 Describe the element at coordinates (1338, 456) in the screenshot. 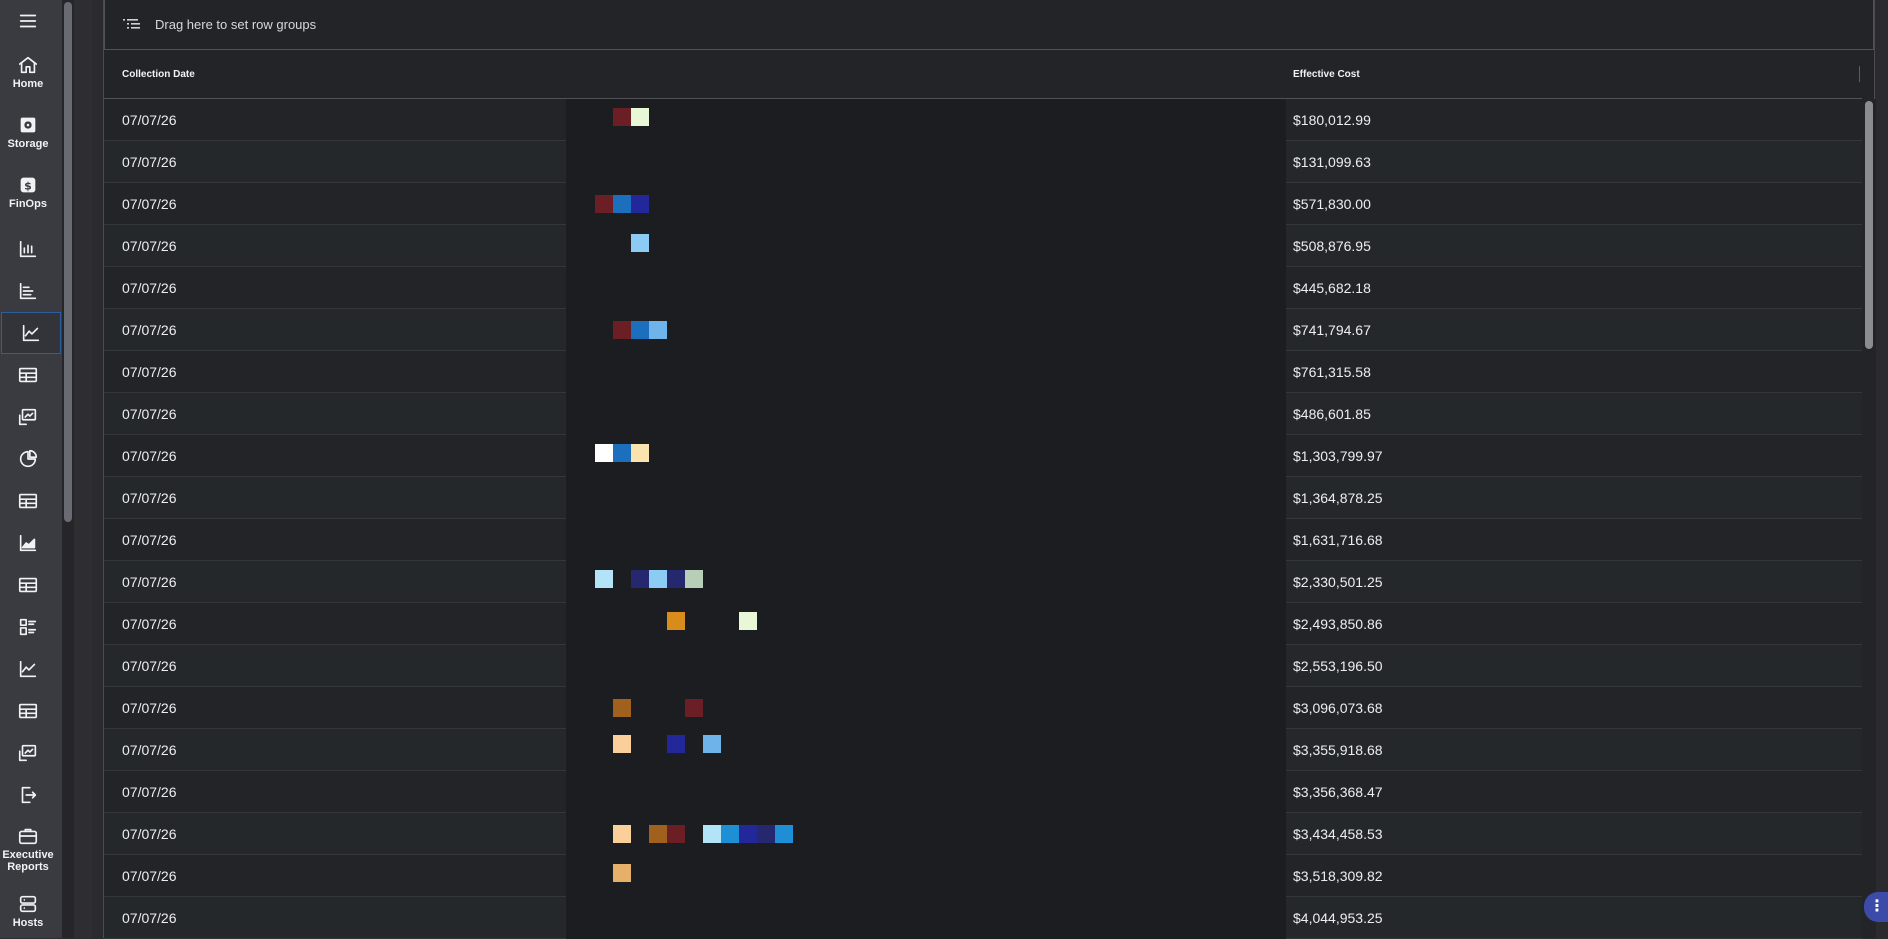

I see `cell-effective-cost: $1,303,799.97` at that location.